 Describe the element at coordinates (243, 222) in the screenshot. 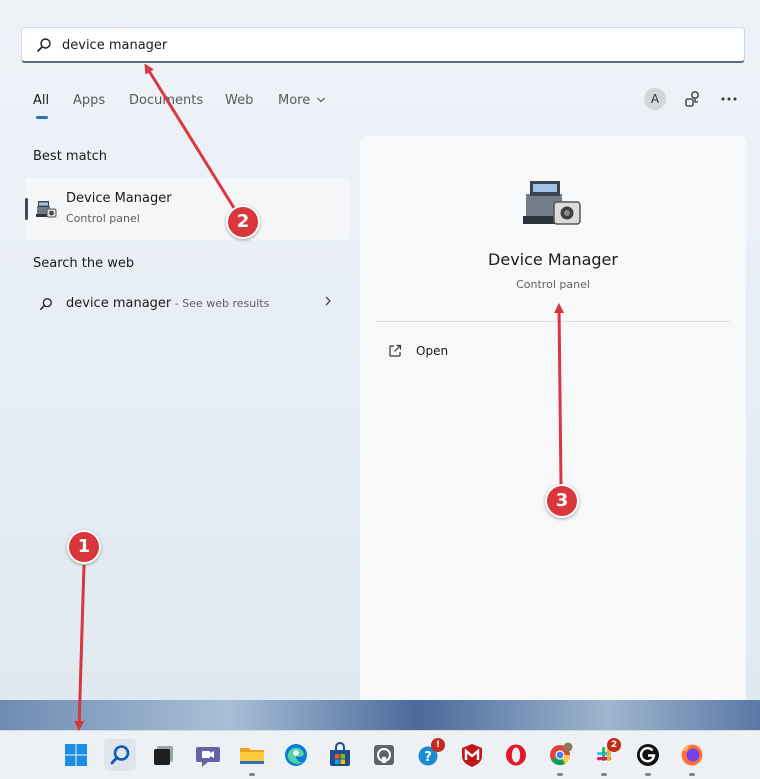

I see `callout-2: 2` at that location.